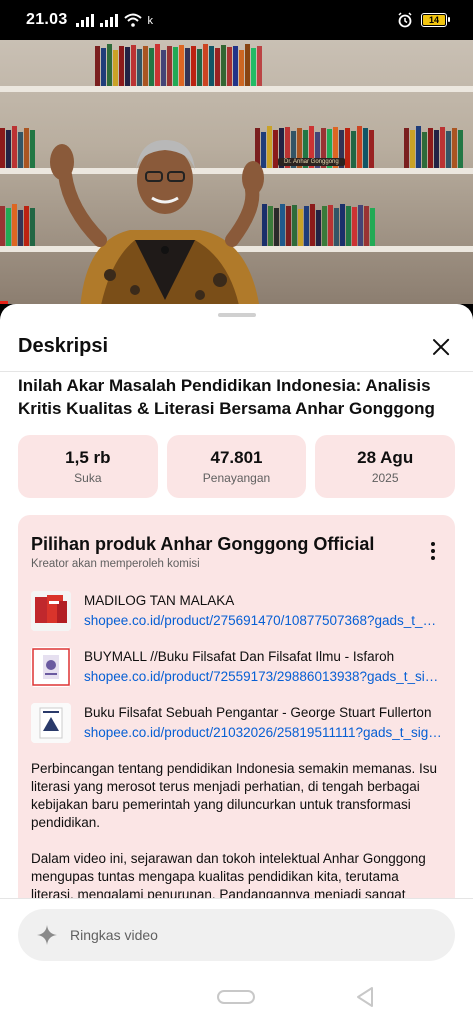 Image resolution: width=473 pixels, height=1024 pixels. What do you see at coordinates (236, 20) in the screenshot?
I see `status-bar: 21.03 k 14` at bounding box center [236, 20].